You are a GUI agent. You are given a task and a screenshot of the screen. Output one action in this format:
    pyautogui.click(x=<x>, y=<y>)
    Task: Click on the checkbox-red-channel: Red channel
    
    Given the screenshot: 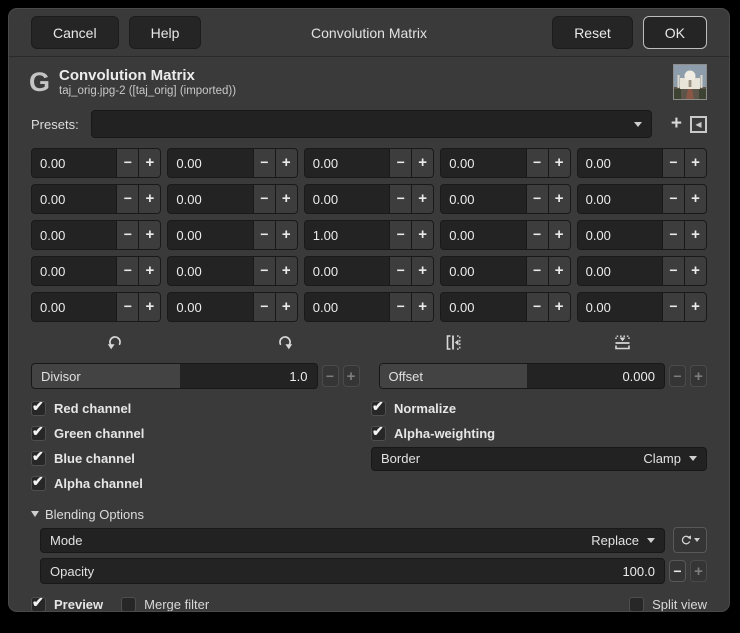 What is the action you would take?
    pyautogui.click(x=201, y=408)
    